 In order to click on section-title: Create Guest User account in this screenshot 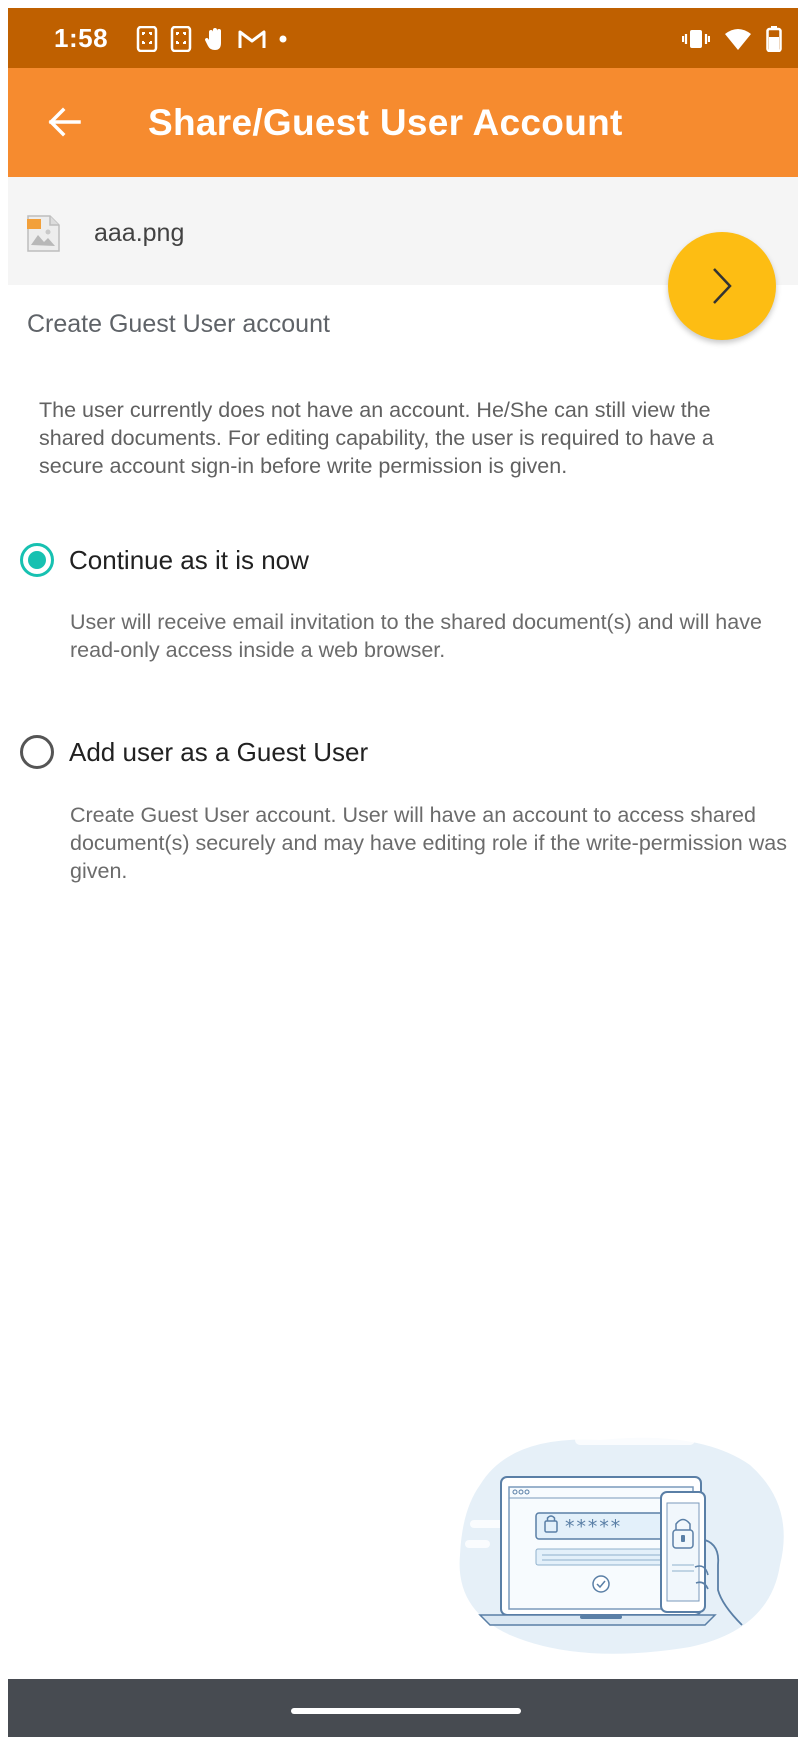, I will do `click(178, 324)`.